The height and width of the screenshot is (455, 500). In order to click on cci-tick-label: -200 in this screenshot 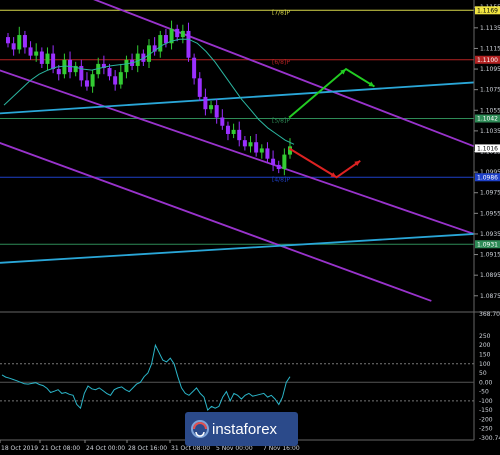, I will do `click(486, 419)`.